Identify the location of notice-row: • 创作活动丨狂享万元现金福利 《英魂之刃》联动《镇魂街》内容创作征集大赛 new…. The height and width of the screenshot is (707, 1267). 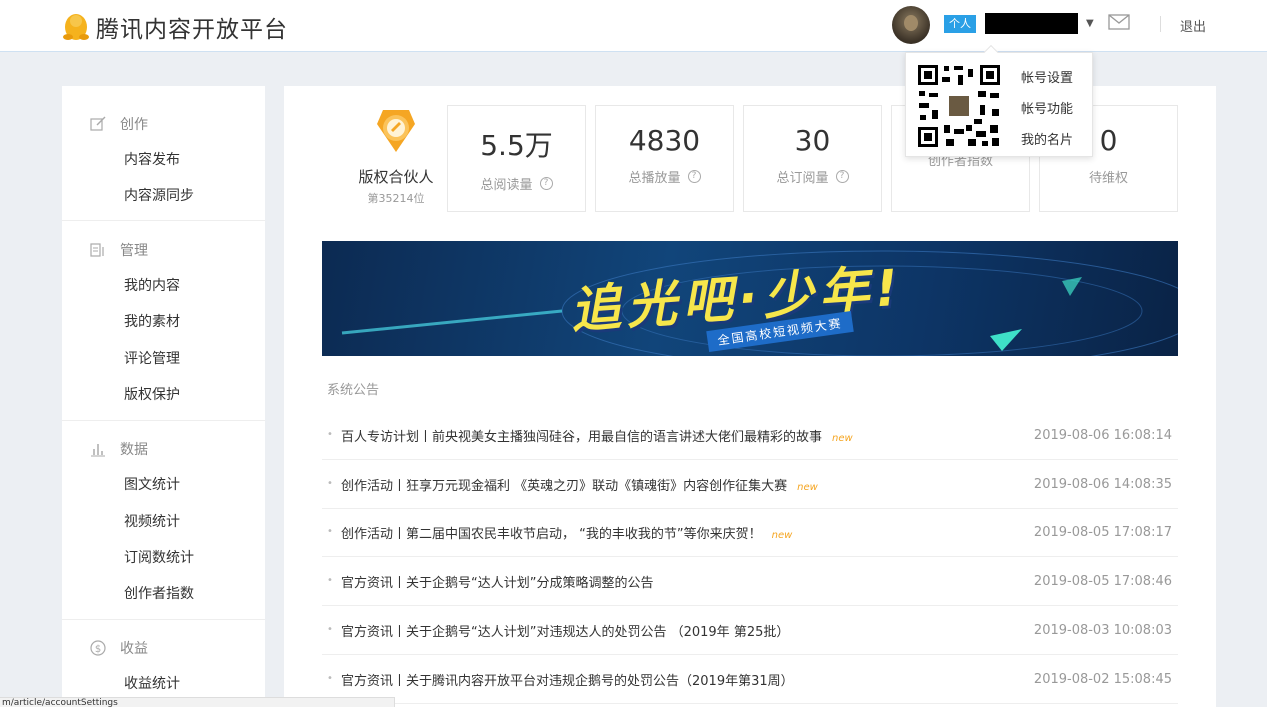
(750, 485).